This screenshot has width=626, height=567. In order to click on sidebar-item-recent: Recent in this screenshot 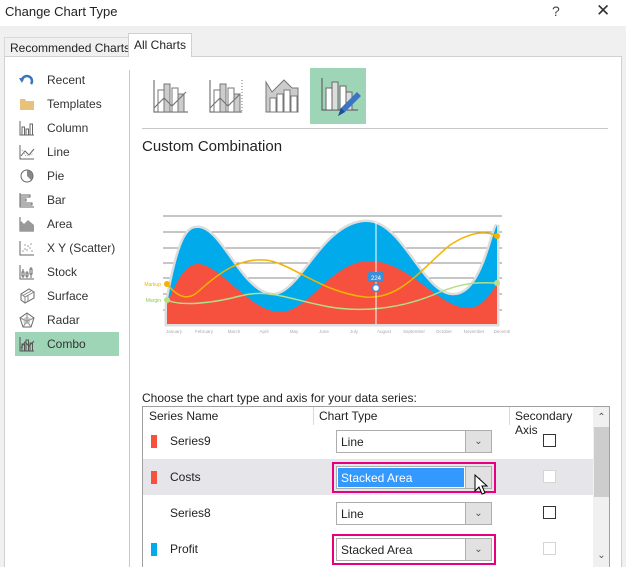, I will do `click(67, 80)`.